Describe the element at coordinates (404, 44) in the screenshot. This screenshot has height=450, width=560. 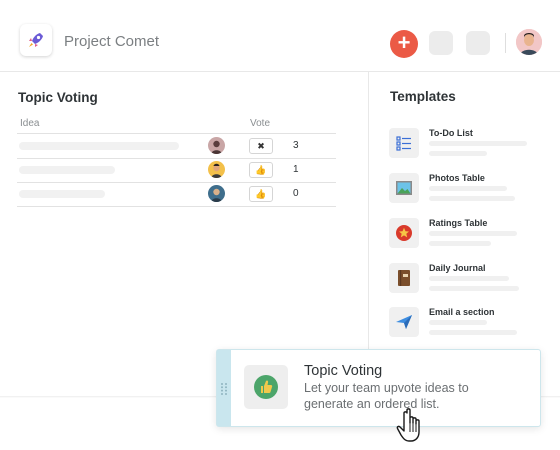
I see `add-button: +` at that location.